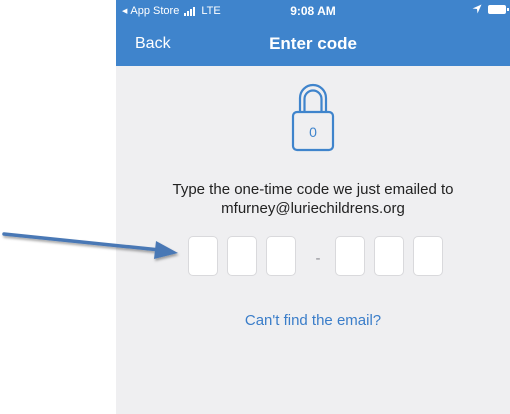 The width and height of the screenshot is (510, 414). What do you see at coordinates (90, 245) in the screenshot?
I see `arrow-annotation-icon` at bounding box center [90, 245].